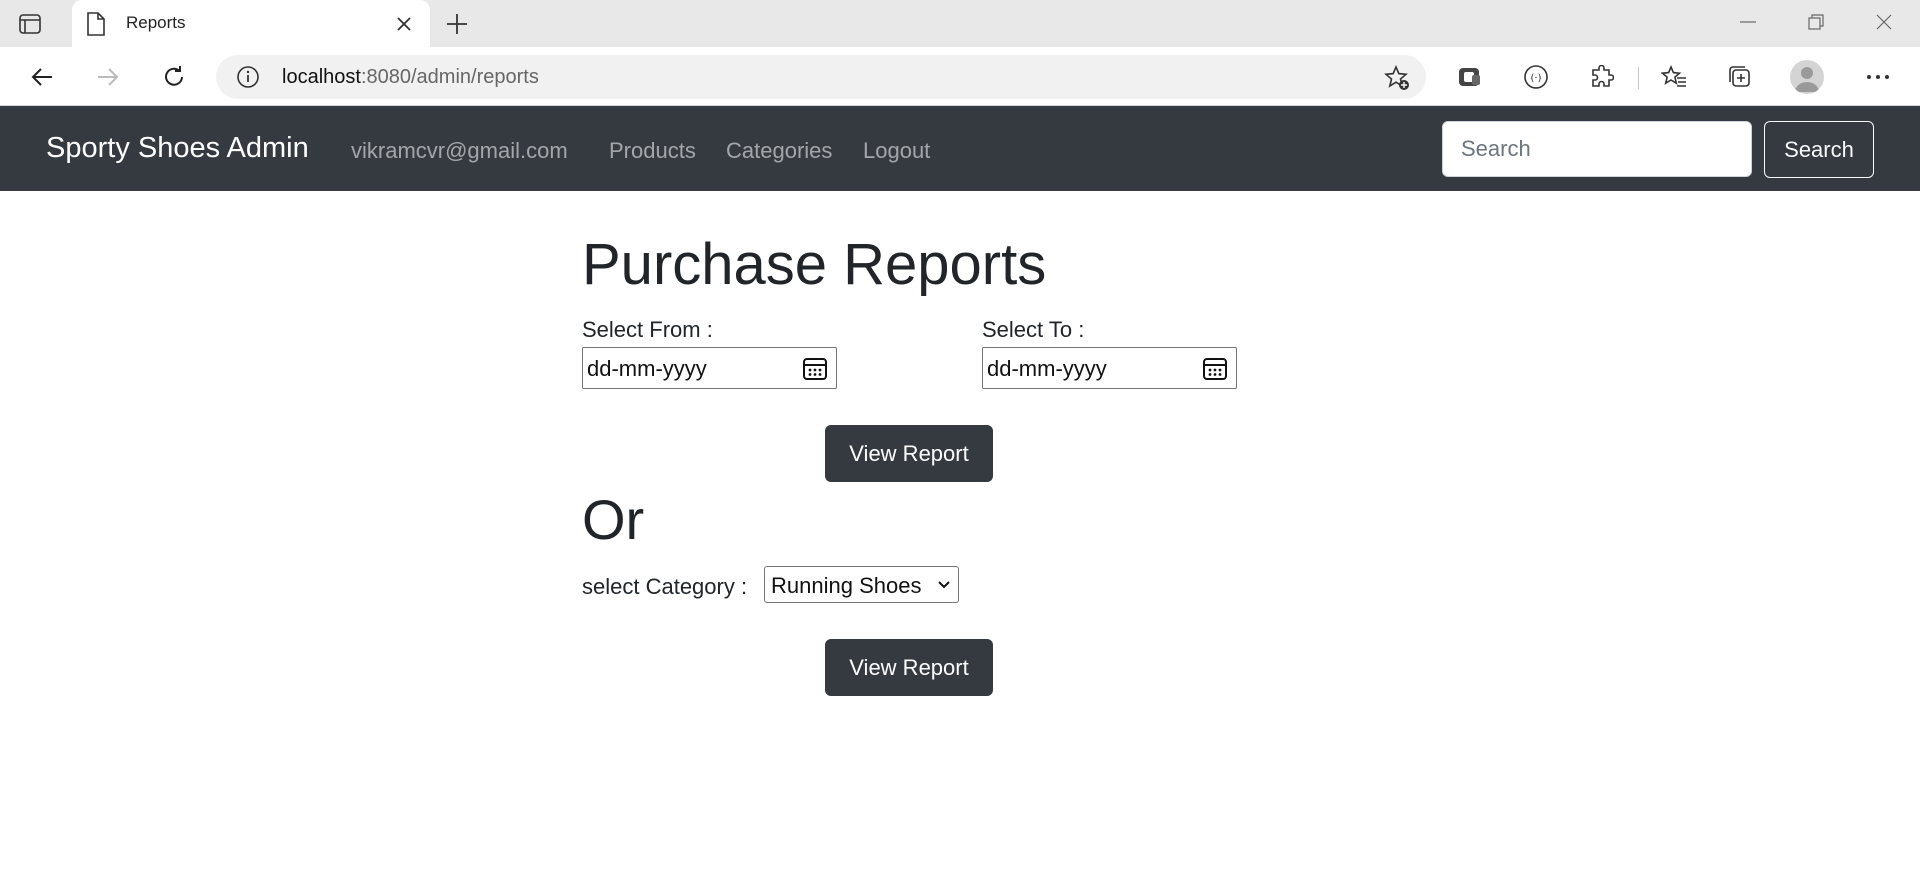  What do you see at coordinates (404, 24) in the screenshot?
I see `close-tab-icon` at bounding box center [404, 24].